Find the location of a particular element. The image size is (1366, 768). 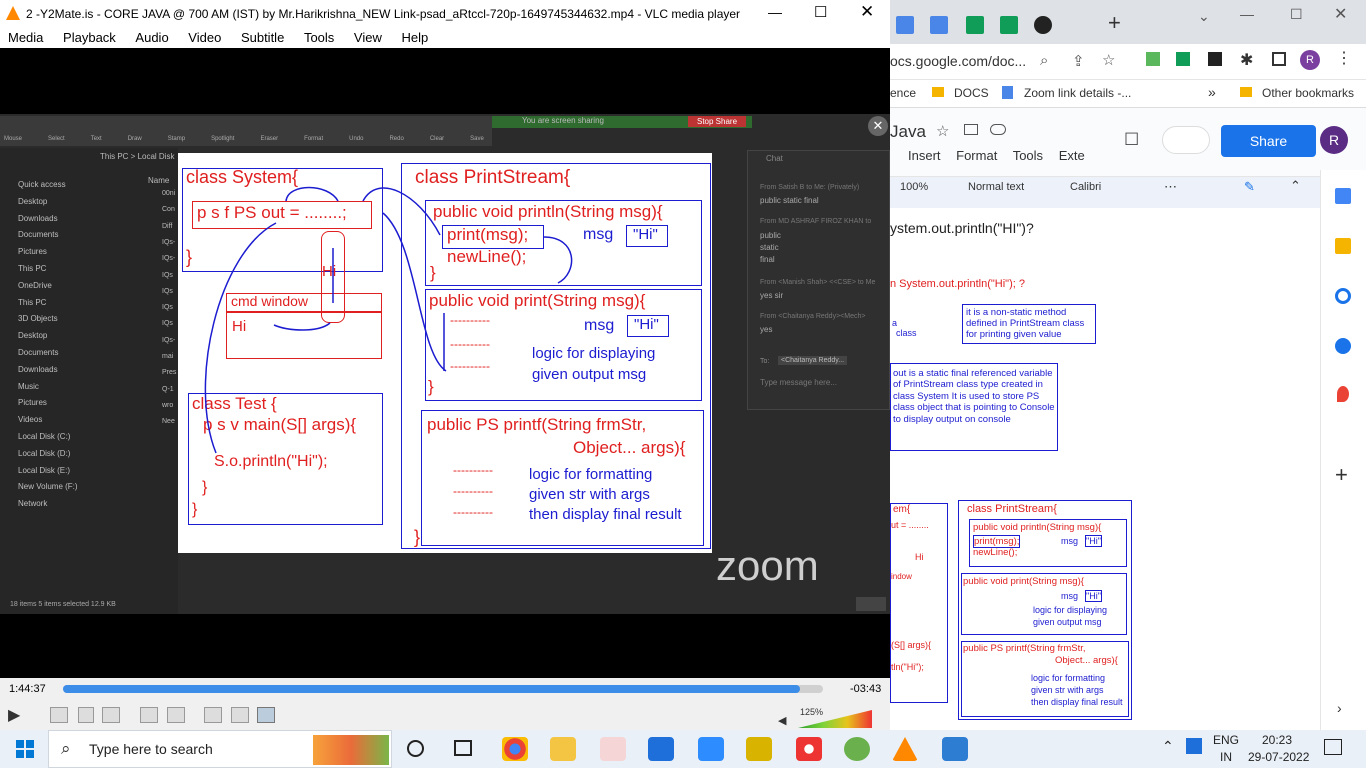

tool-undo: Undo is located at coordinates (356, 139).